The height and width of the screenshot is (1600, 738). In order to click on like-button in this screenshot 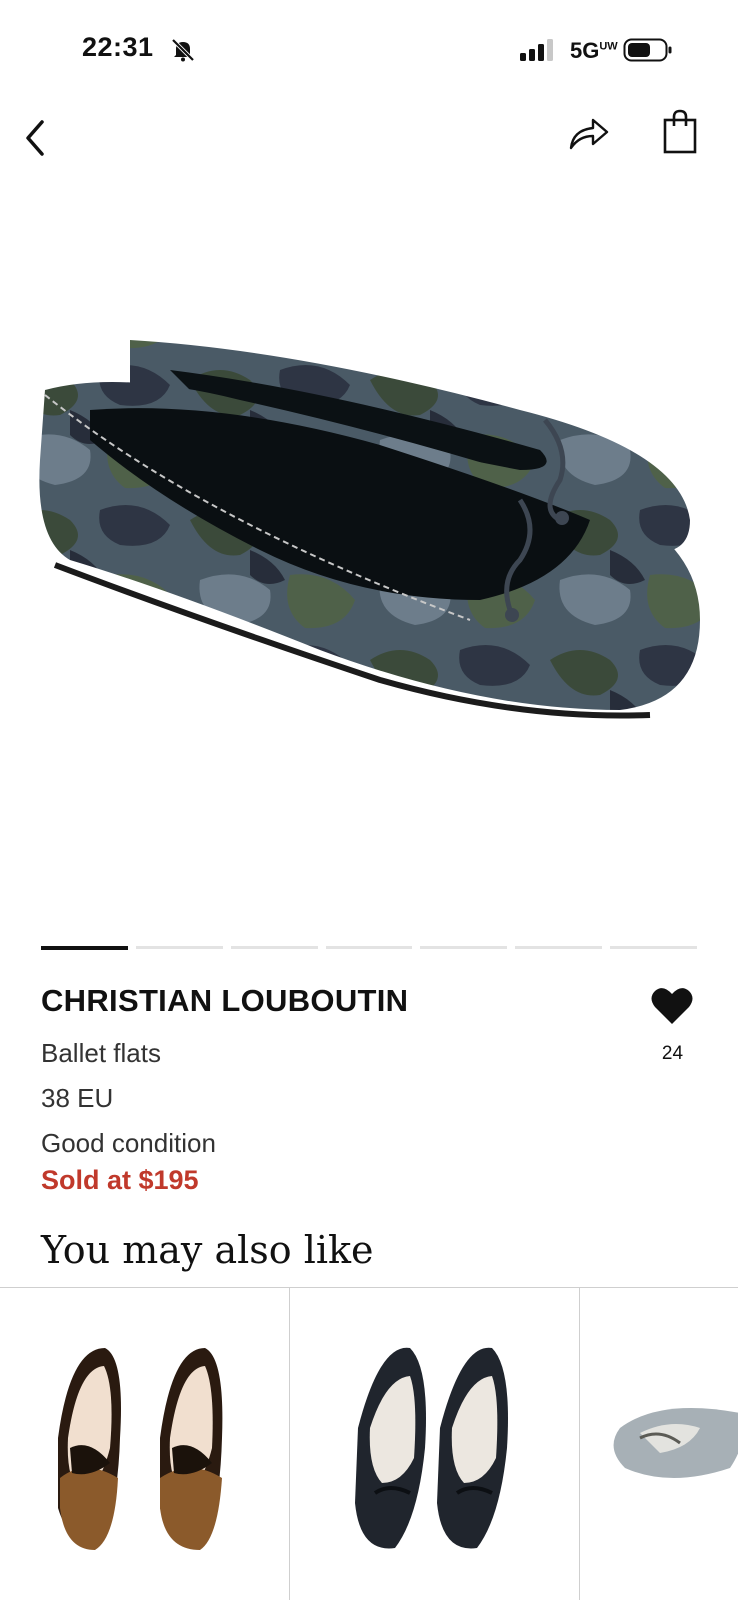, I will do `click(672, 1006)`.